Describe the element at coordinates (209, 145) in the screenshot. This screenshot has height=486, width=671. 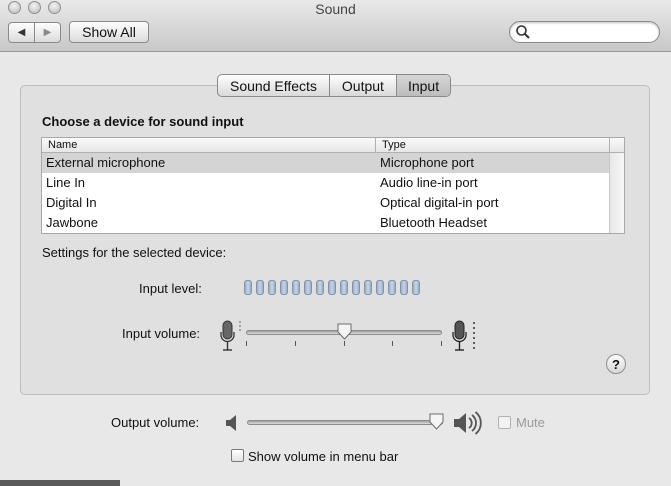
I see `column-header-name: Name` at that location.